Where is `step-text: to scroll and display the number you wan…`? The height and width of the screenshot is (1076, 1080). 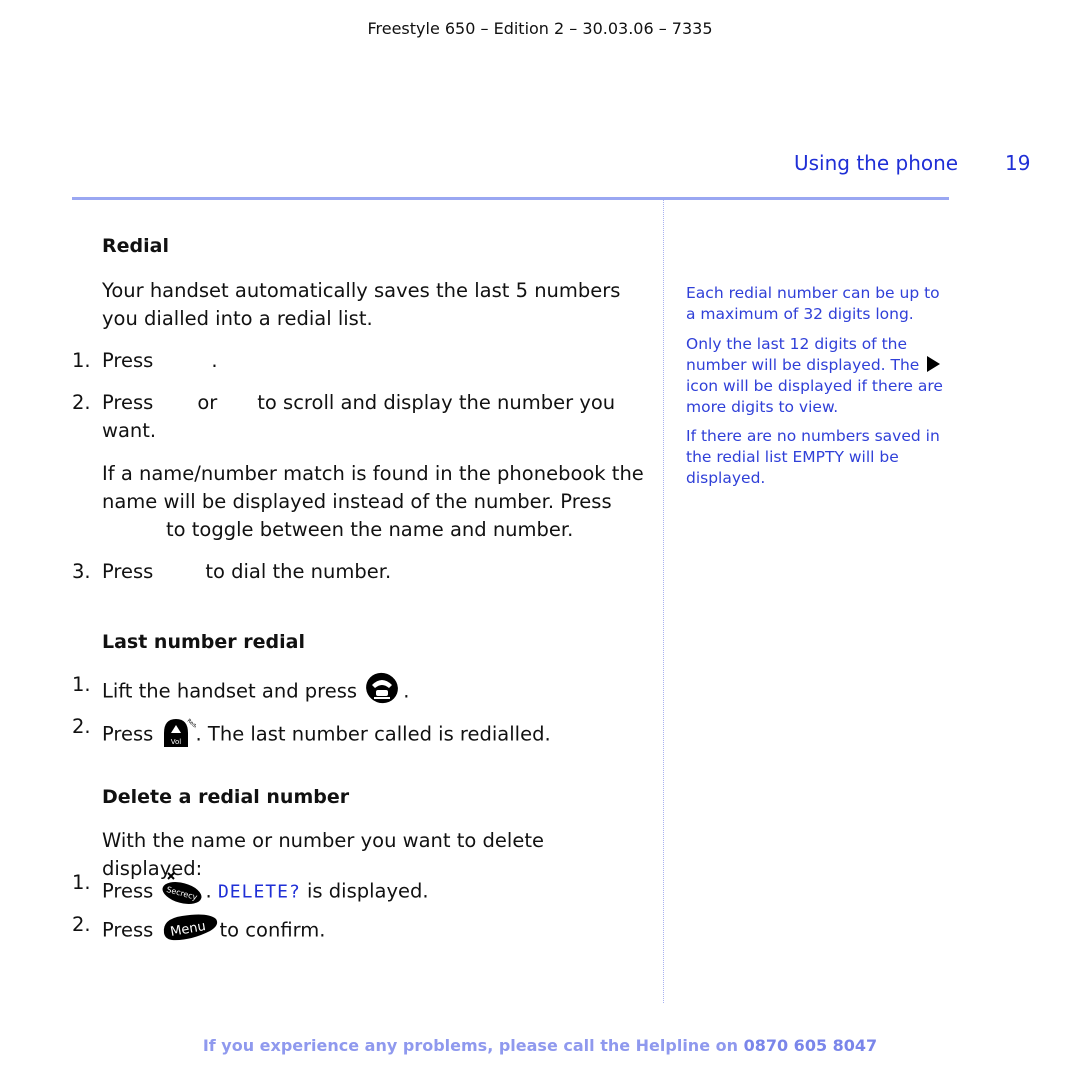 step-text: to scroll and display the number you wan… is located at coordinates (359, 416).